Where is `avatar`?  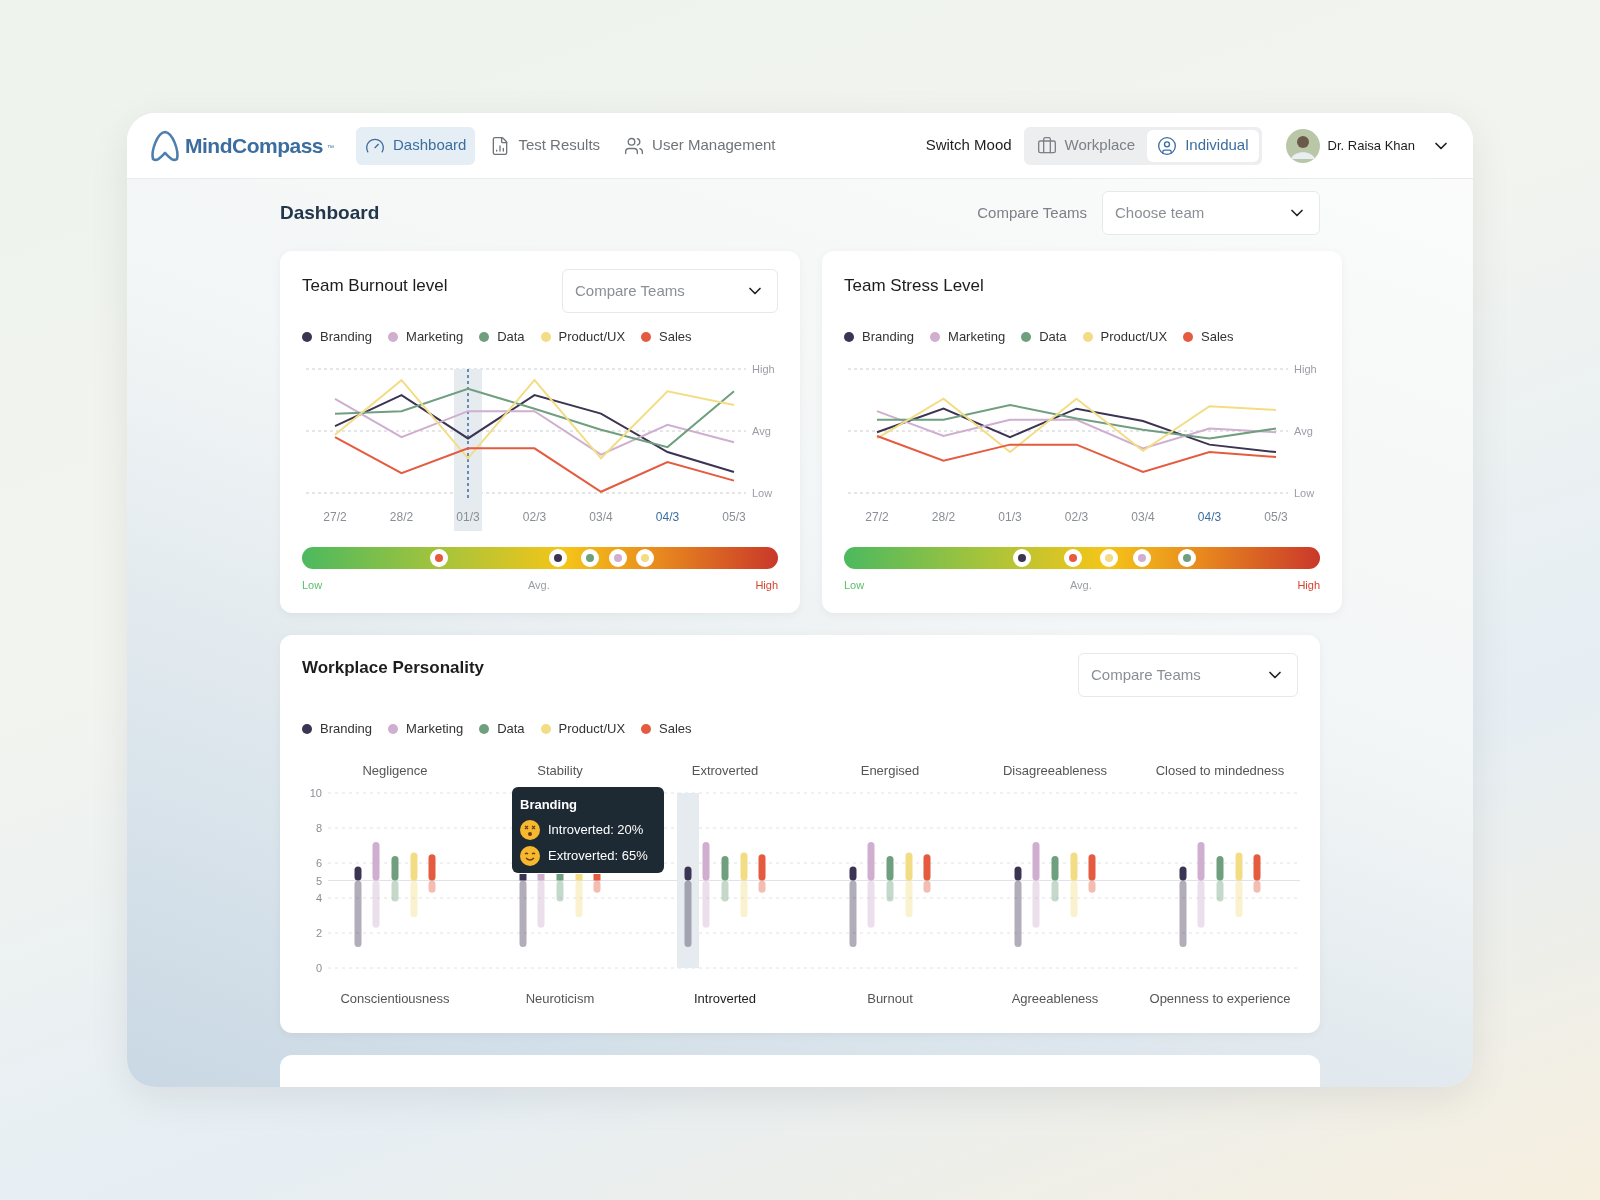
avatar is located at coordinates (1302, 145).